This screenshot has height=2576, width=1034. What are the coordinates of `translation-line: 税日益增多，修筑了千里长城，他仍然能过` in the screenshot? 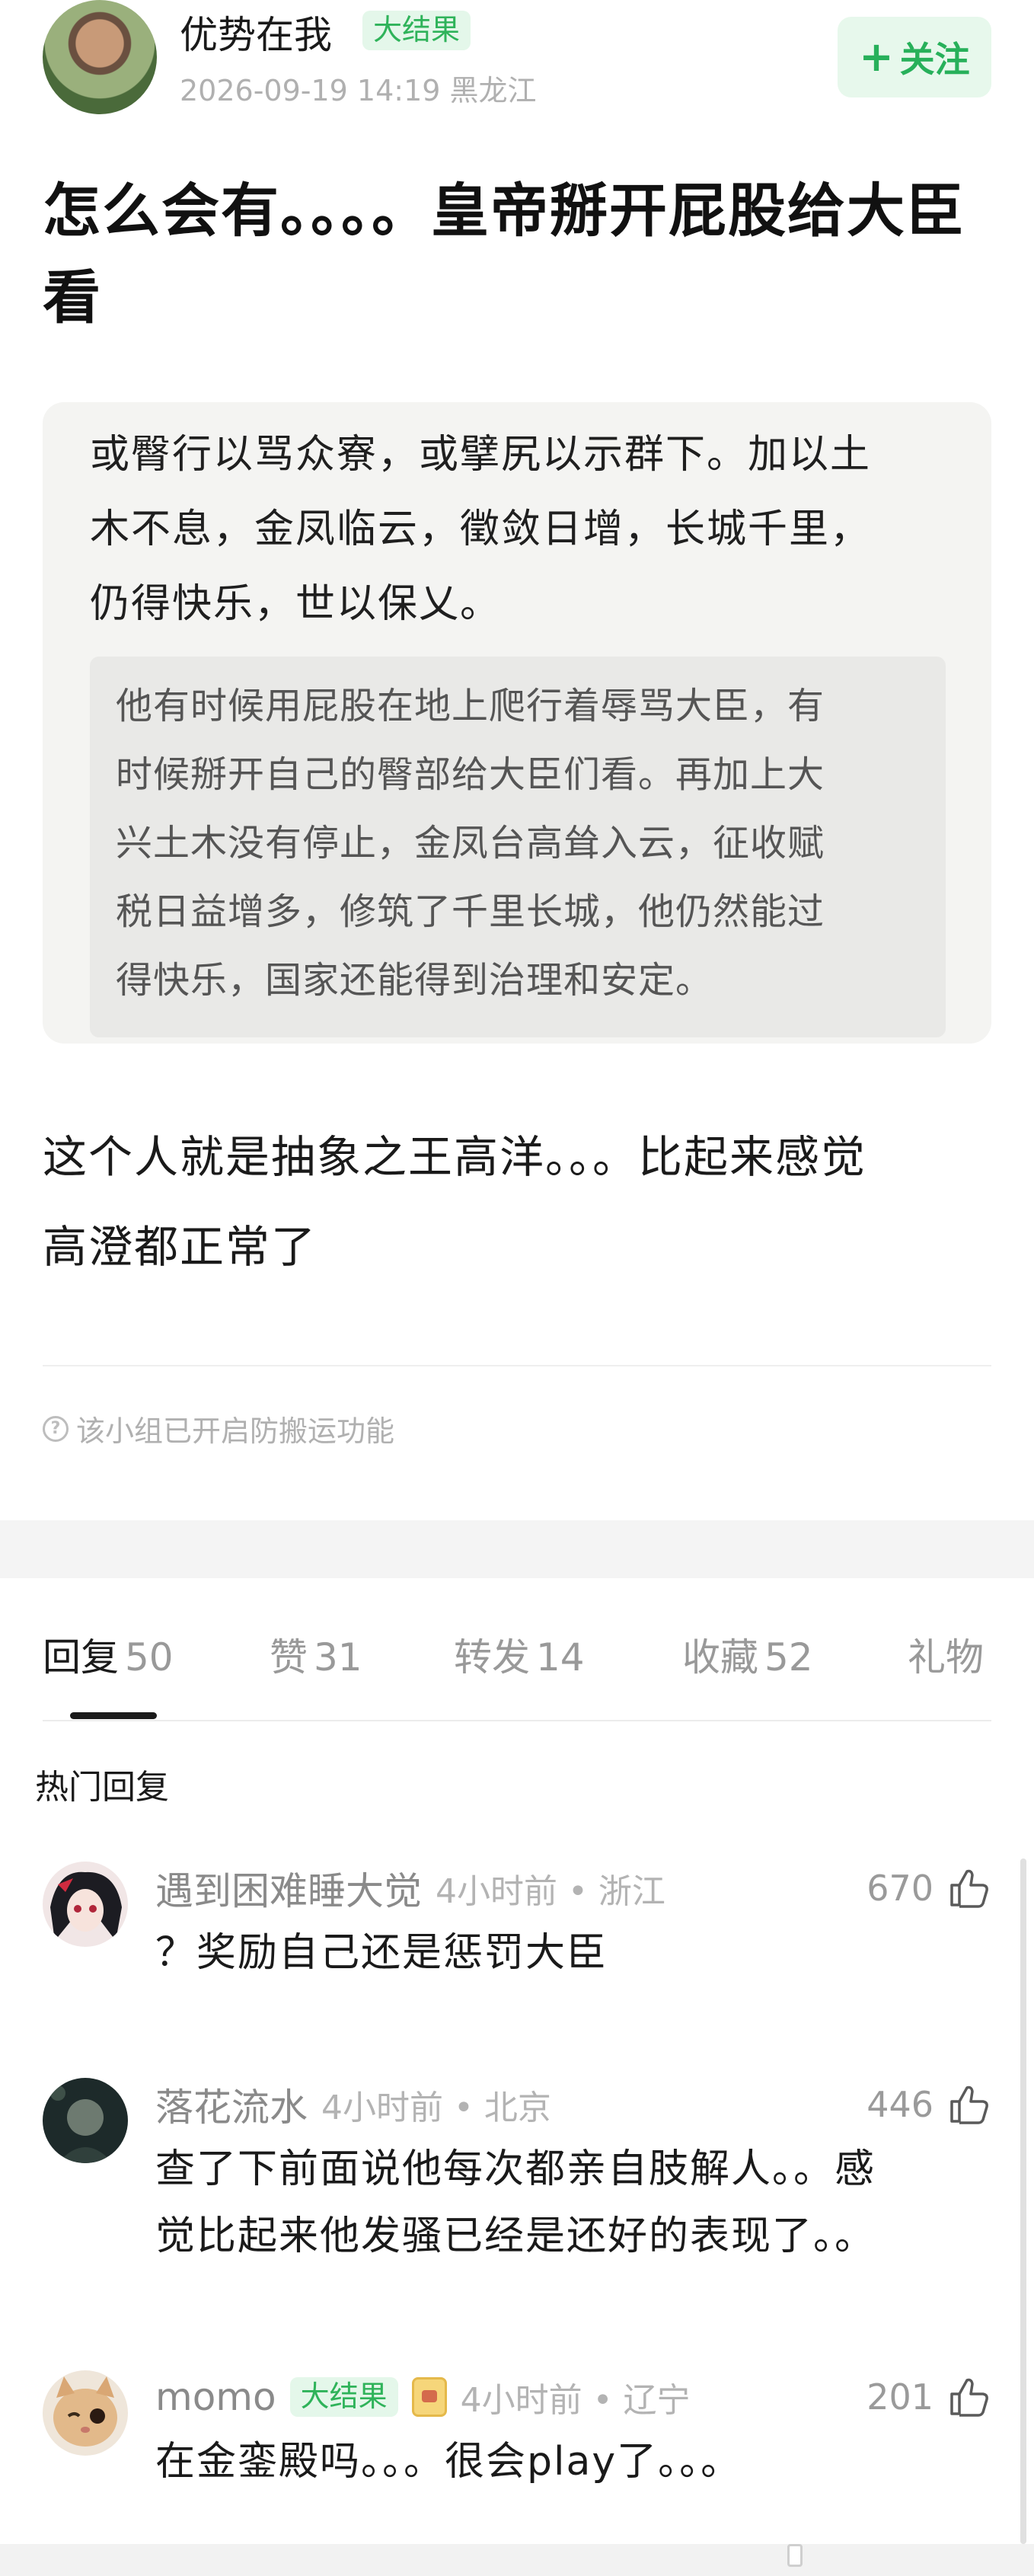 It's located at (470, 912).